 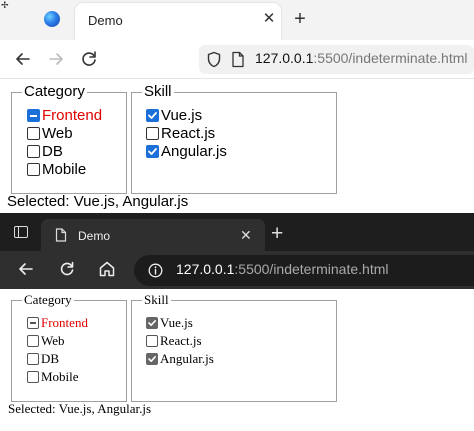 I want to click on info-icon, so click(x=155, y=270).